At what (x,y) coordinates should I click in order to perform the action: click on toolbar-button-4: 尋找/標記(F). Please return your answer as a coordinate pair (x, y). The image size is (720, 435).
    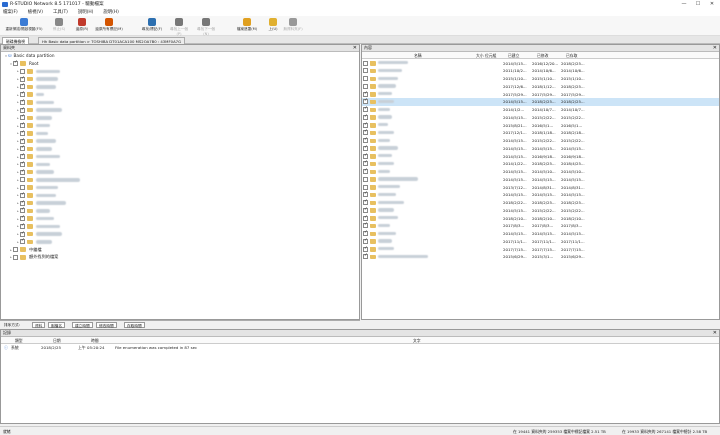
    Looking at the image, I should click on (152, 26).